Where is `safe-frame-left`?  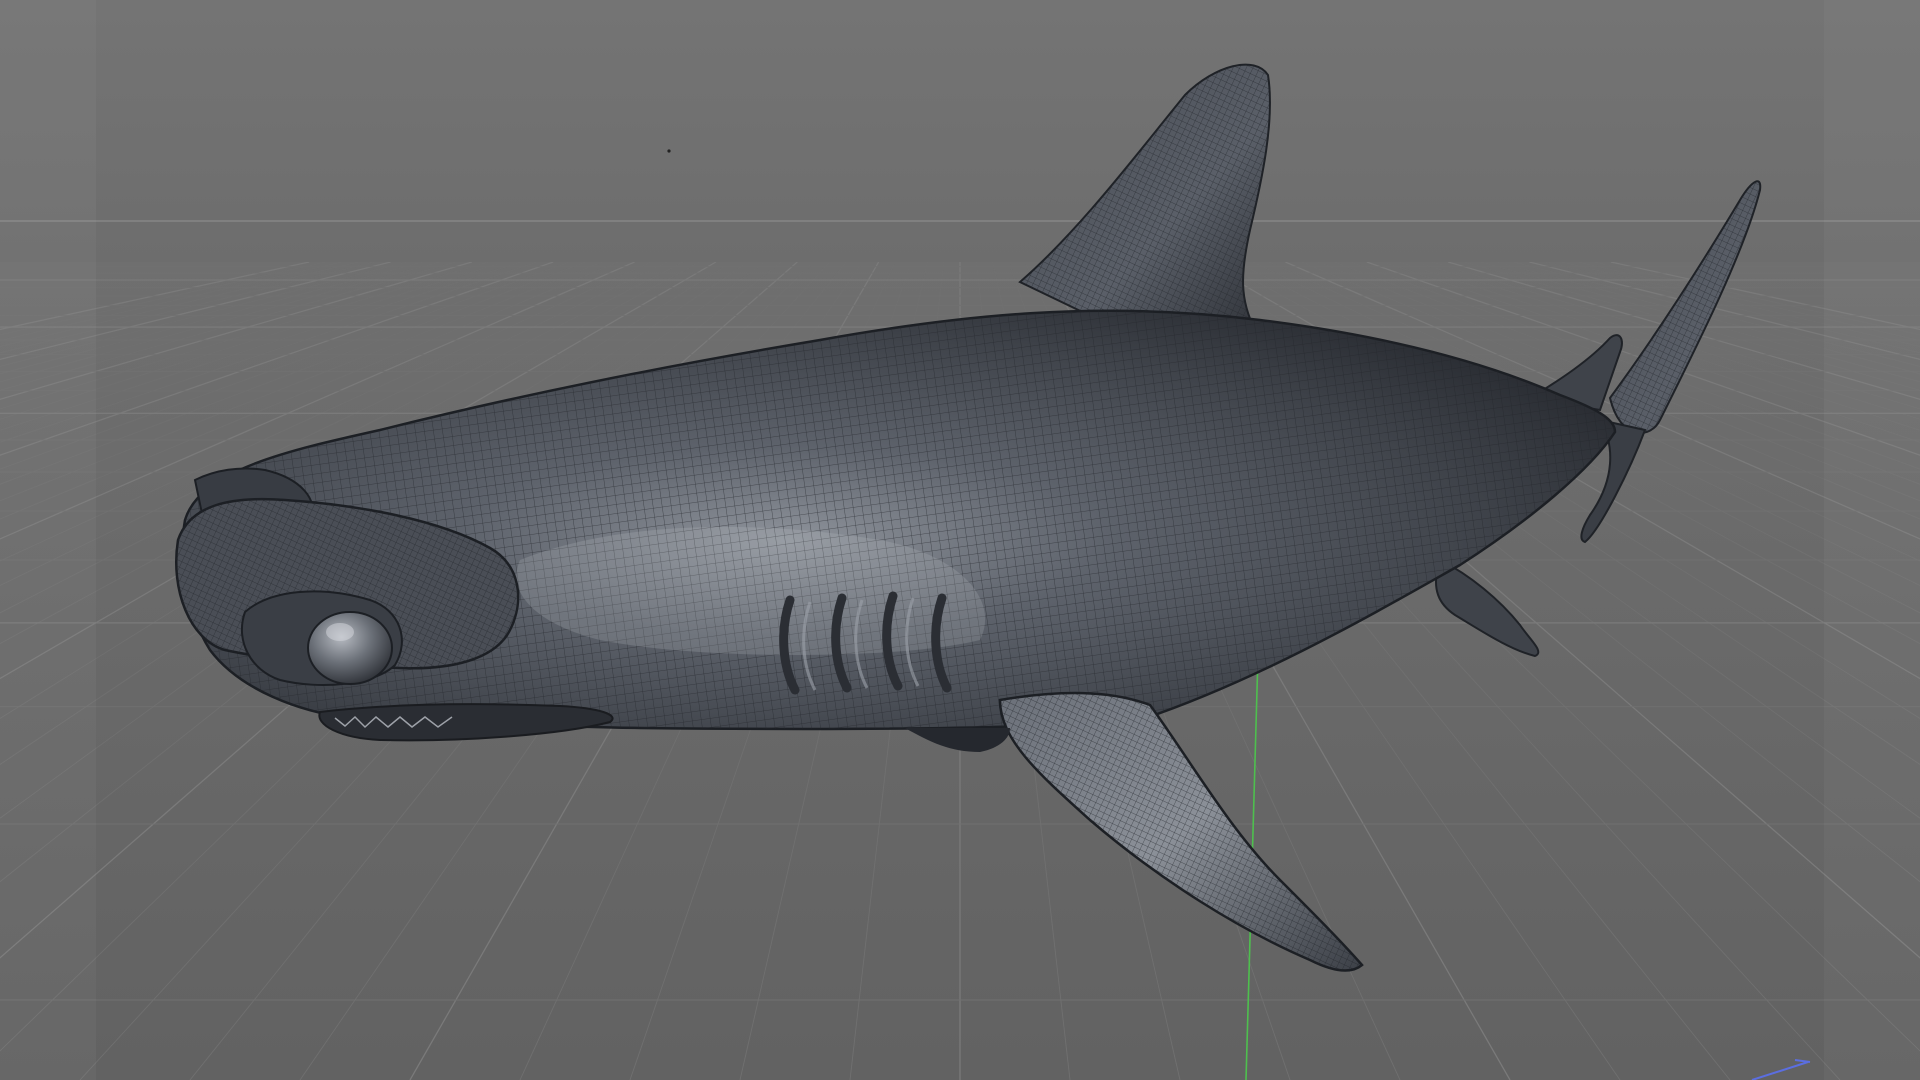 safe-frame-left is located at coordinates (48, 540).